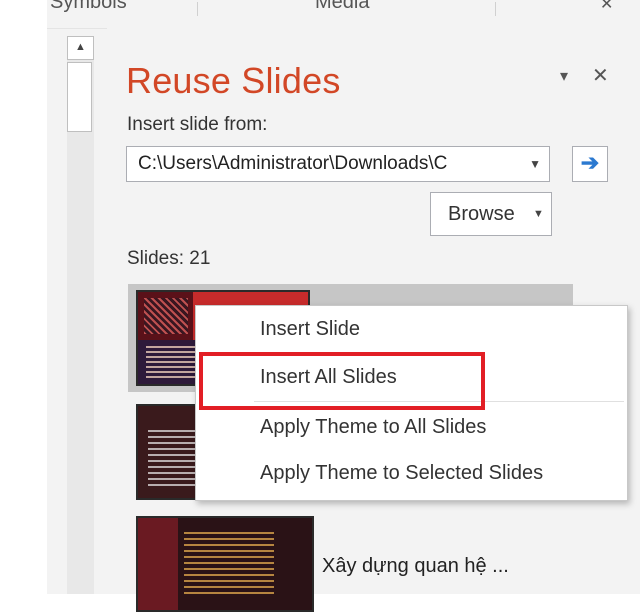 This screenshot has height=612, width=640. What do you see at coordinates (80, 315) in the screenshot?
I see `vertical-scrollbar: ▲` at bounding box center [80, 315].